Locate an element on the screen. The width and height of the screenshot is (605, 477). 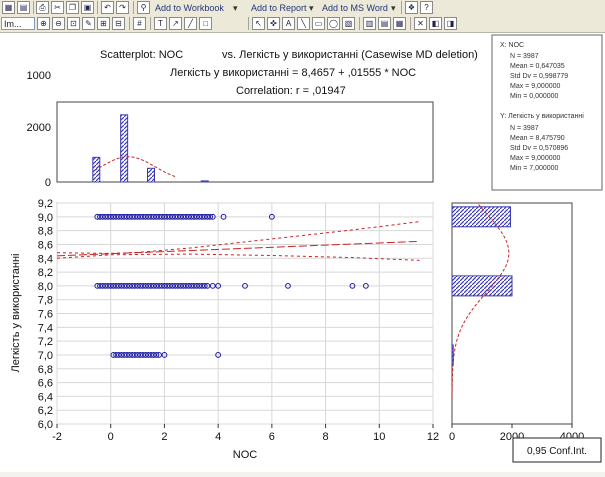
pointer-icon: ↖ is located at coordinates (258, 23).